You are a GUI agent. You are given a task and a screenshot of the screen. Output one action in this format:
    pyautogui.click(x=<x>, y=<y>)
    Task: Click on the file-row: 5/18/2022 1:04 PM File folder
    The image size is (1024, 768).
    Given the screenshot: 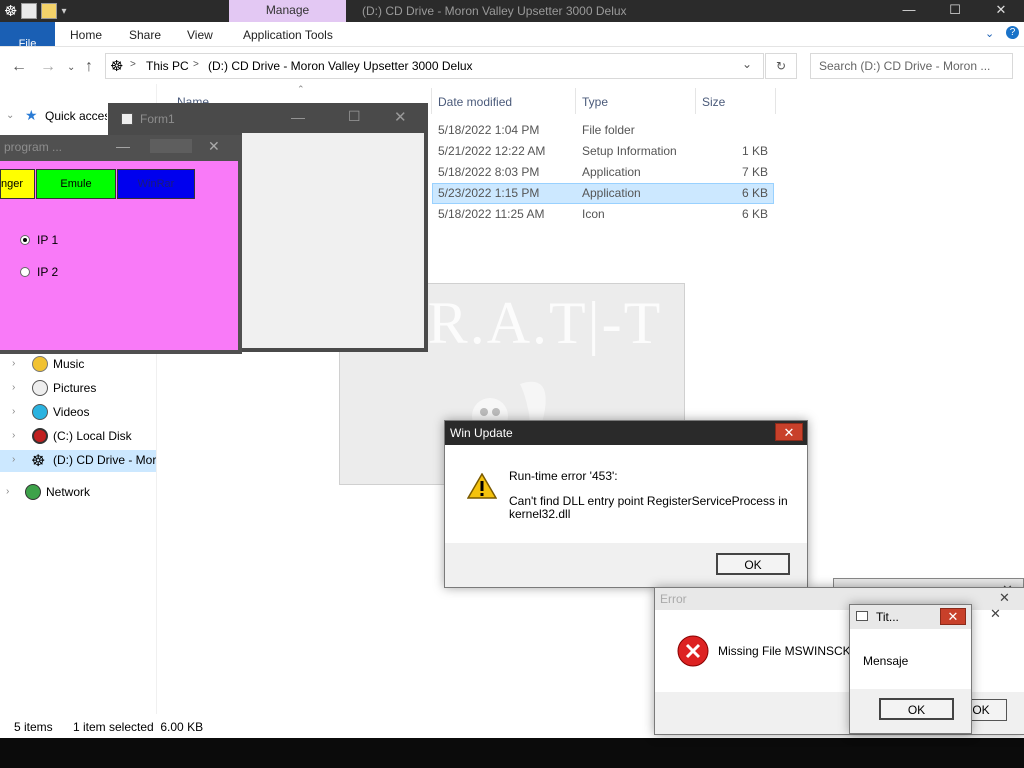 What is the action you would take?
    pyautogui.click(x=603, y=130)
    